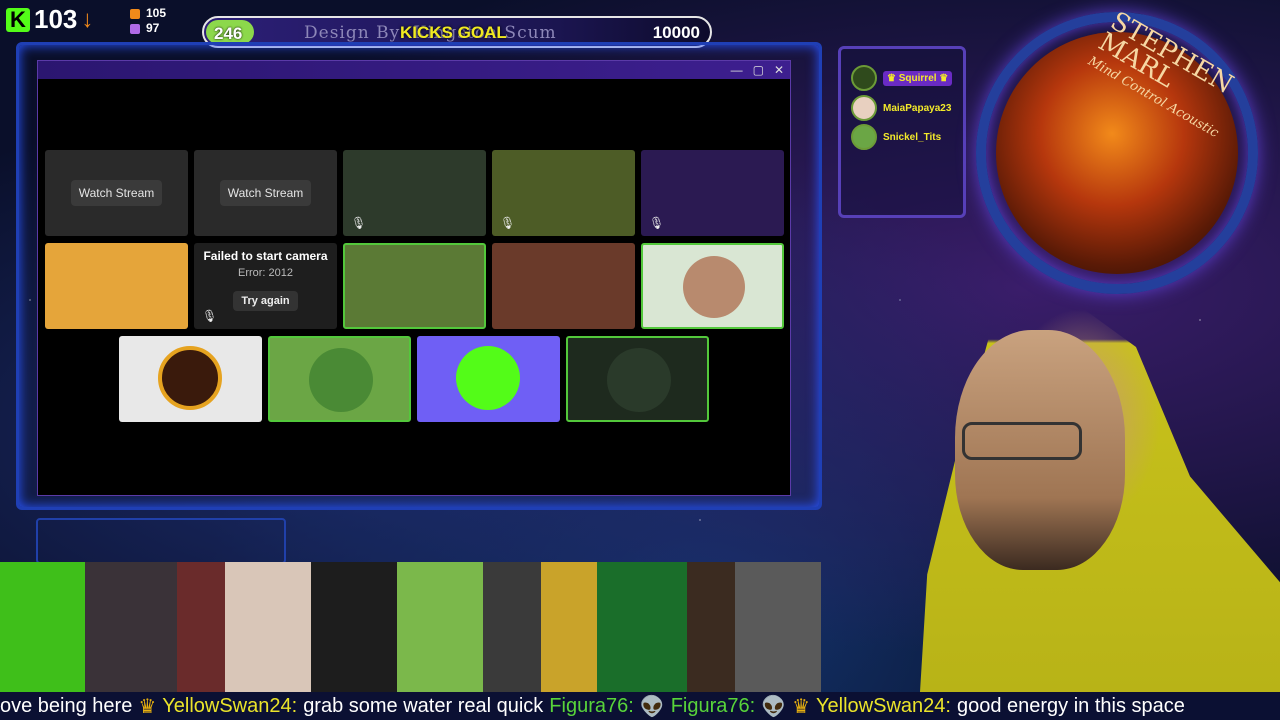  What do you see at coordinates (265, 301) in the screenshot?
I see `try-again-button: Try again` at bounding box center [265, 301].